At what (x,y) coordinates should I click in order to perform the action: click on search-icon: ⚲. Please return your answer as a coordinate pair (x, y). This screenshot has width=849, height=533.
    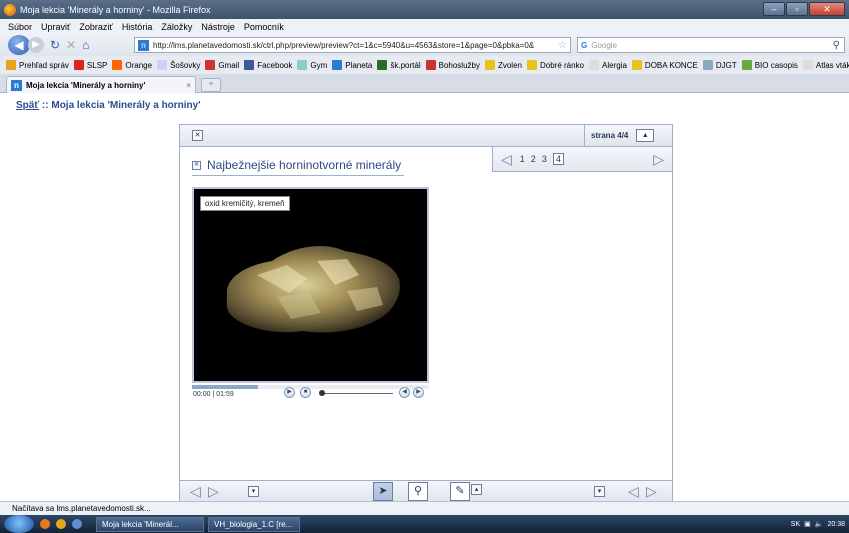
    Looking at the image, I should click on (836, 45).